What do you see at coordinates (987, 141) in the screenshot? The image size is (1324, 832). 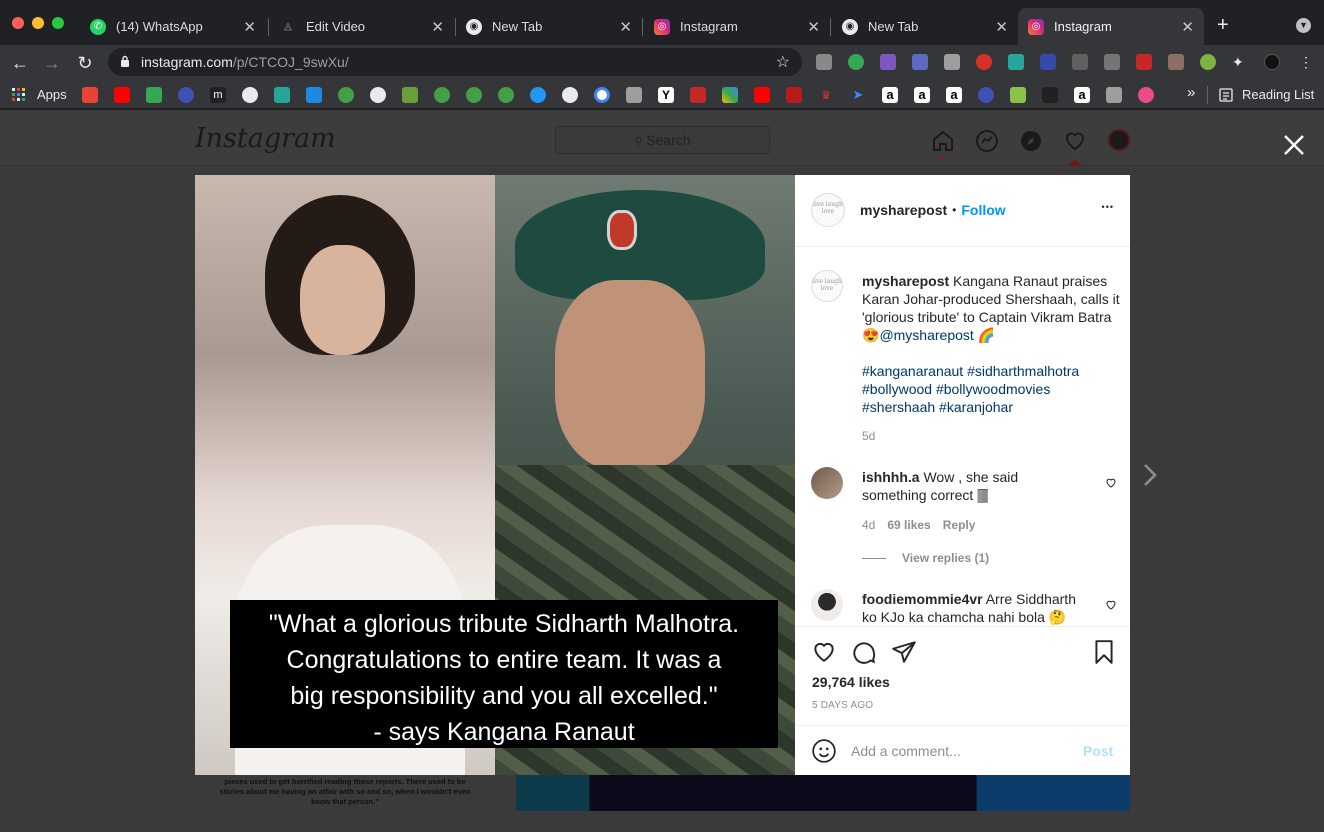 I see `messenger-icon` at bounding box center [987, 141].